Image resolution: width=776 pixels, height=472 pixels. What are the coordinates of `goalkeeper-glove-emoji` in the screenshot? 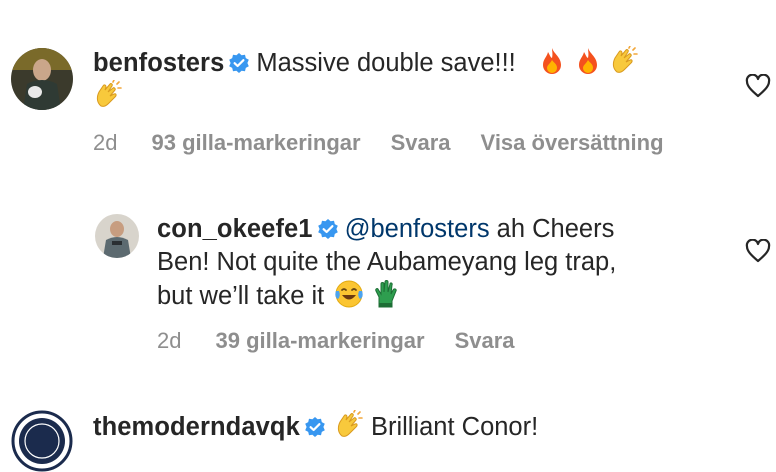 It's located at (385, 294).